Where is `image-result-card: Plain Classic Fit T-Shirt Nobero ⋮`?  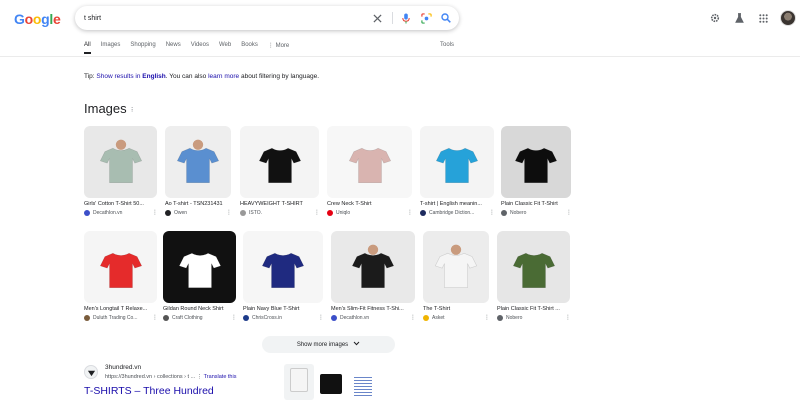 image-result-card: Plain Classic Fit T-Shirt Nobero ⋮ is located at coordinates (536, 171).